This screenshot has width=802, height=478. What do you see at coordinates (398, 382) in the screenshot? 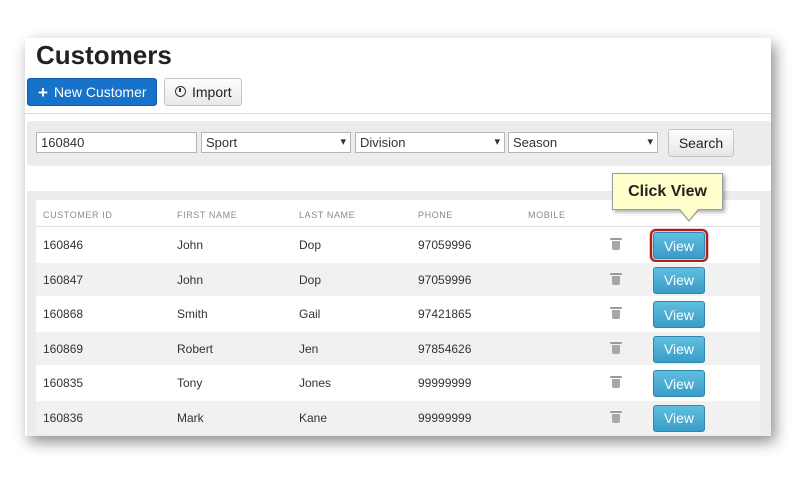
I see `table-row: 160835 Tony Jones 99999999 View` at bounding box center [398, 382].